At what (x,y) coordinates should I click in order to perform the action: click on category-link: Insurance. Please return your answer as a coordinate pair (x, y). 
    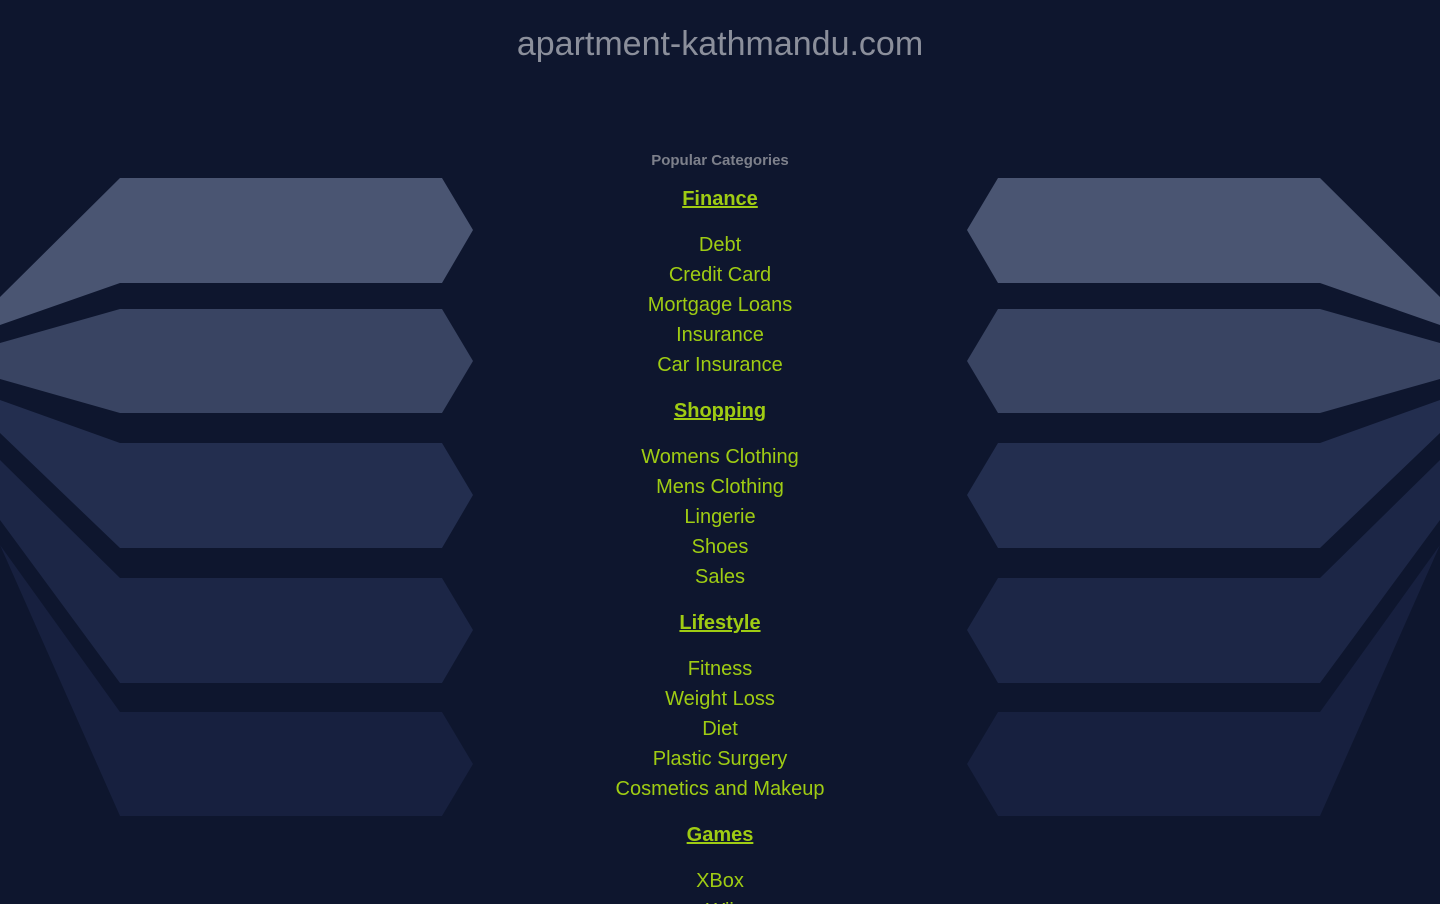
    Looking at the image, I should click on (720, 335).